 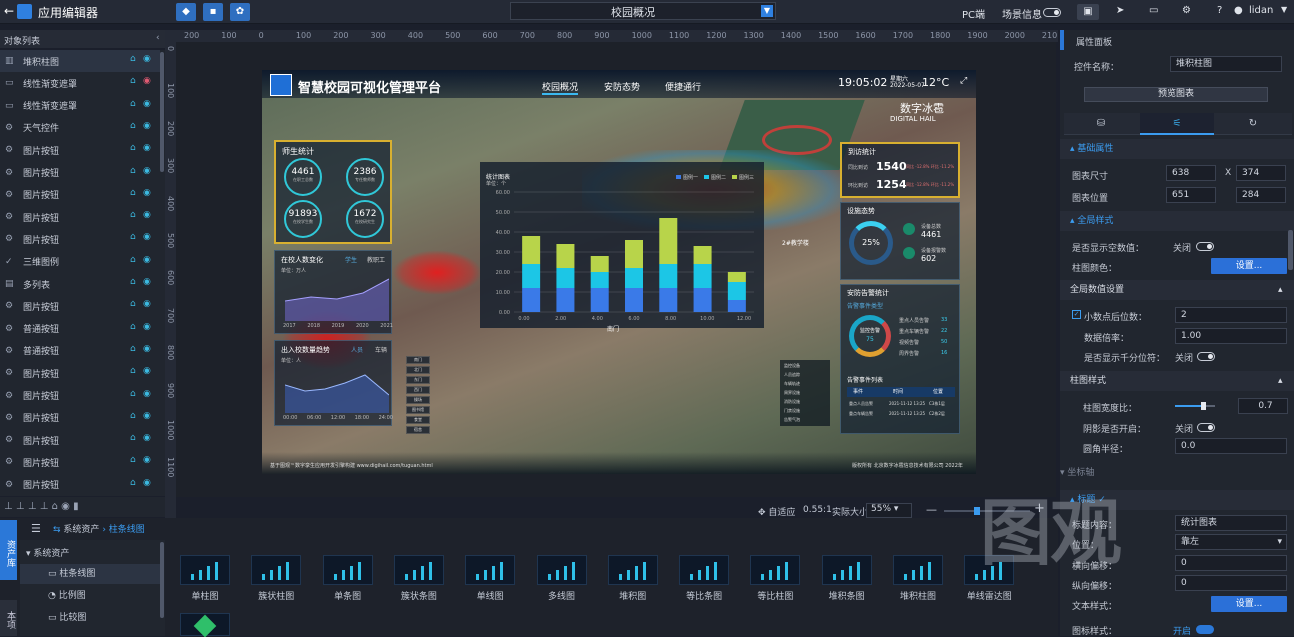 I want to click on zoom-select: 55% ▾, so click(x=889, y=510).